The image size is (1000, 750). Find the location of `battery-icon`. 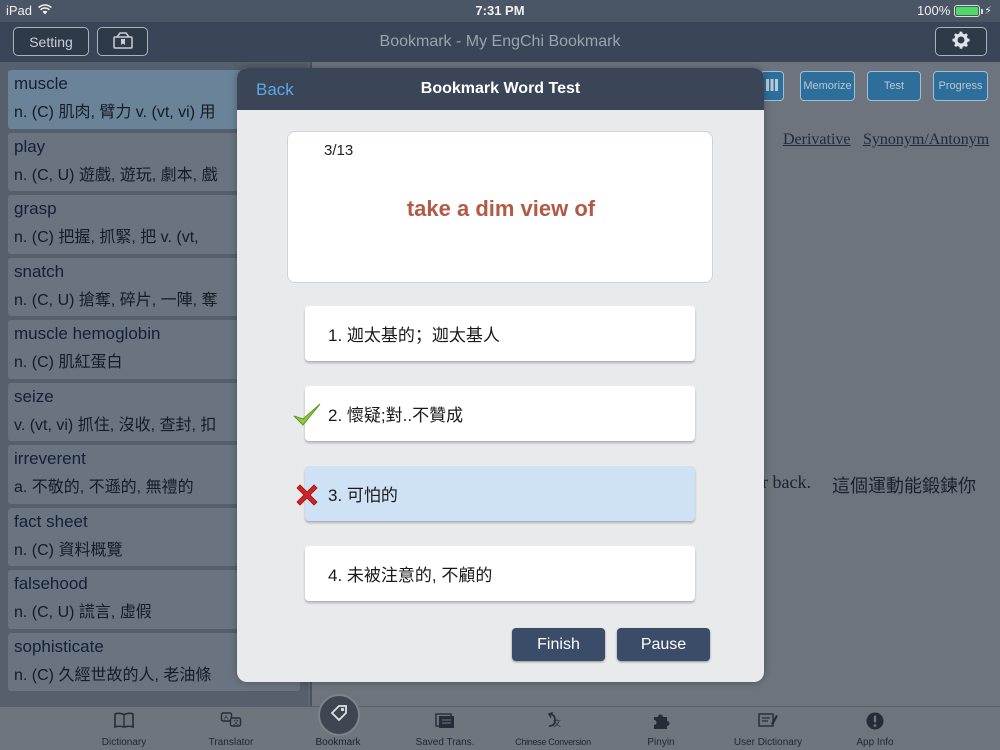

battery-icon is located at coordinates (969, 10).